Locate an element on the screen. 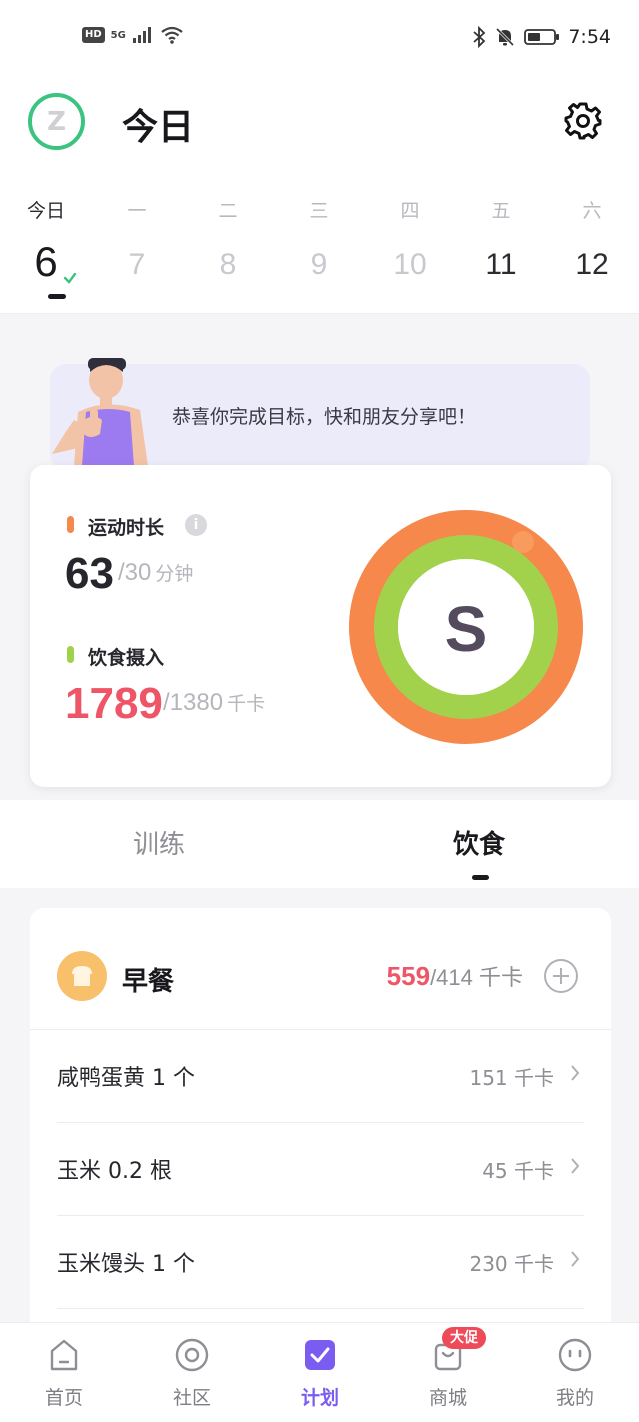 This screenshot has height=1422, width=639. progress-ring: S is located at coordinates (466, 627).